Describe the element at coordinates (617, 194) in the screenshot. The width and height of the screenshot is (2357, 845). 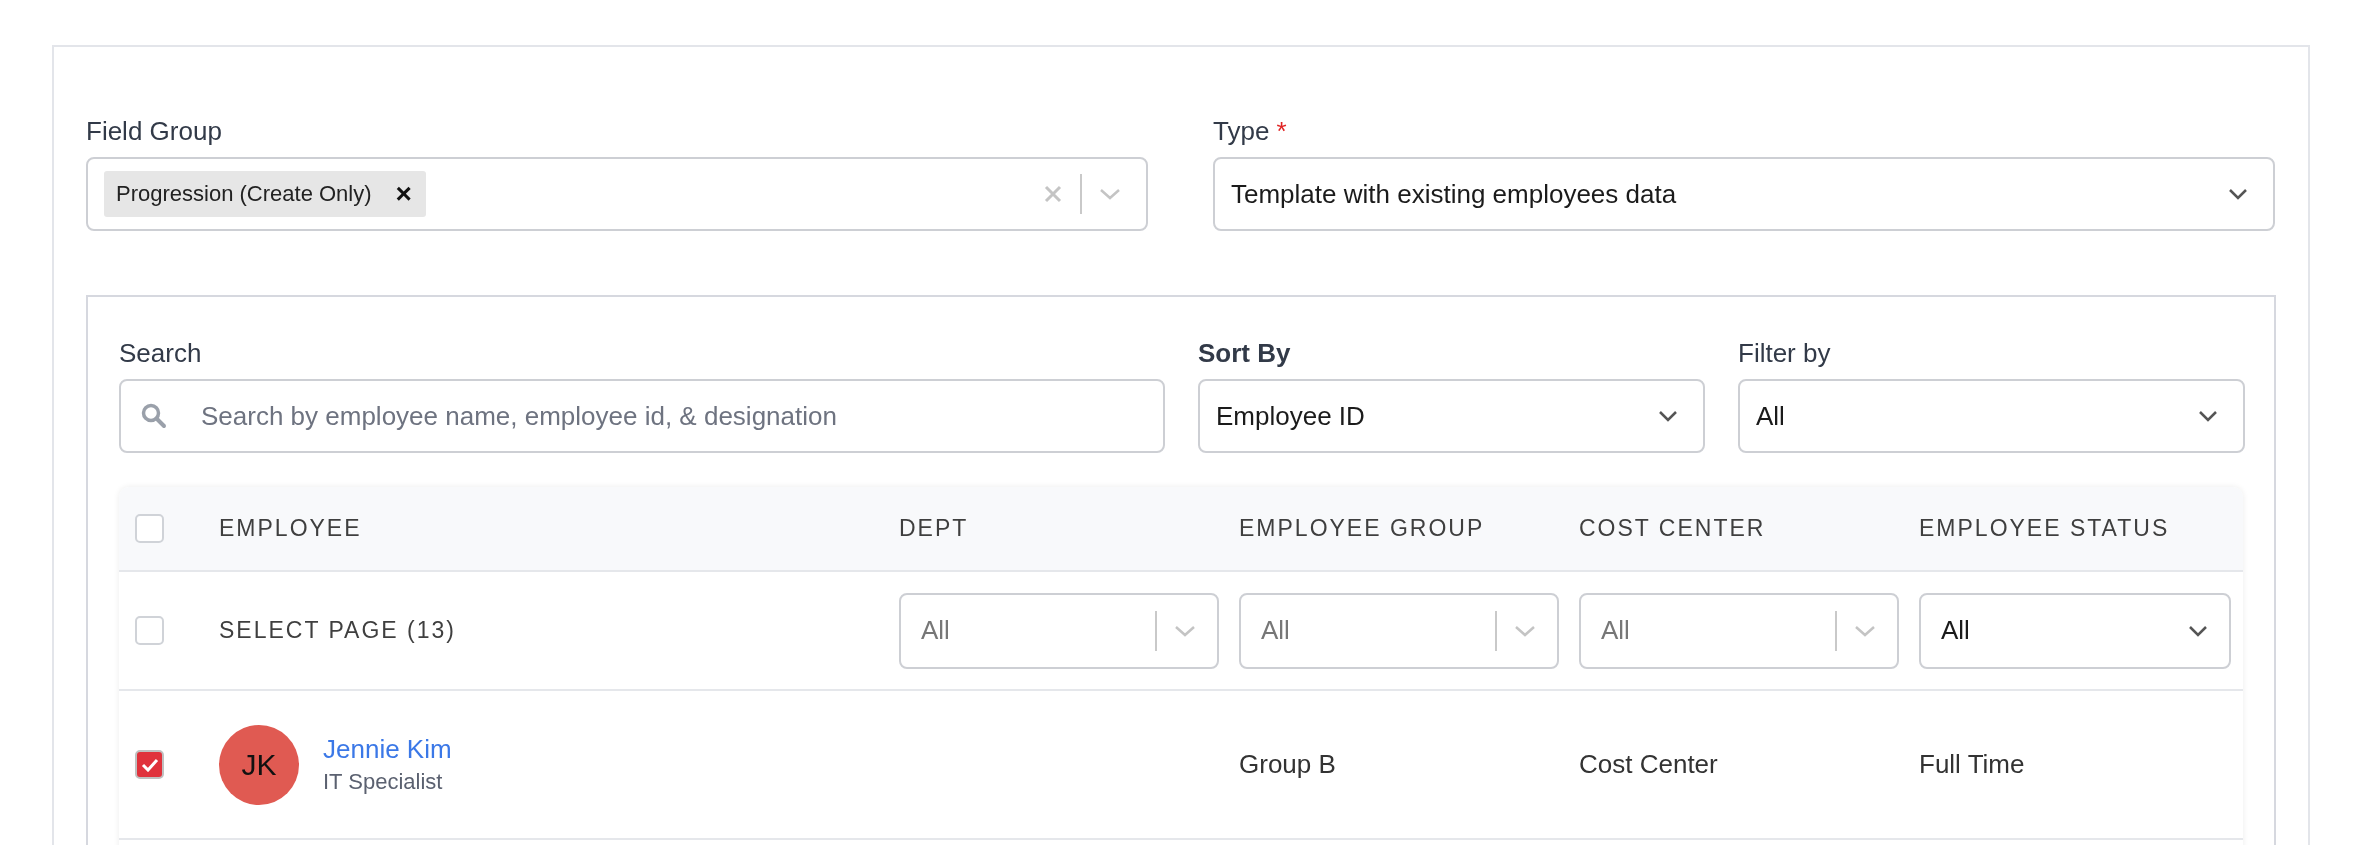
I see `field-group-select: Progression (Create Only) ×` at that location.